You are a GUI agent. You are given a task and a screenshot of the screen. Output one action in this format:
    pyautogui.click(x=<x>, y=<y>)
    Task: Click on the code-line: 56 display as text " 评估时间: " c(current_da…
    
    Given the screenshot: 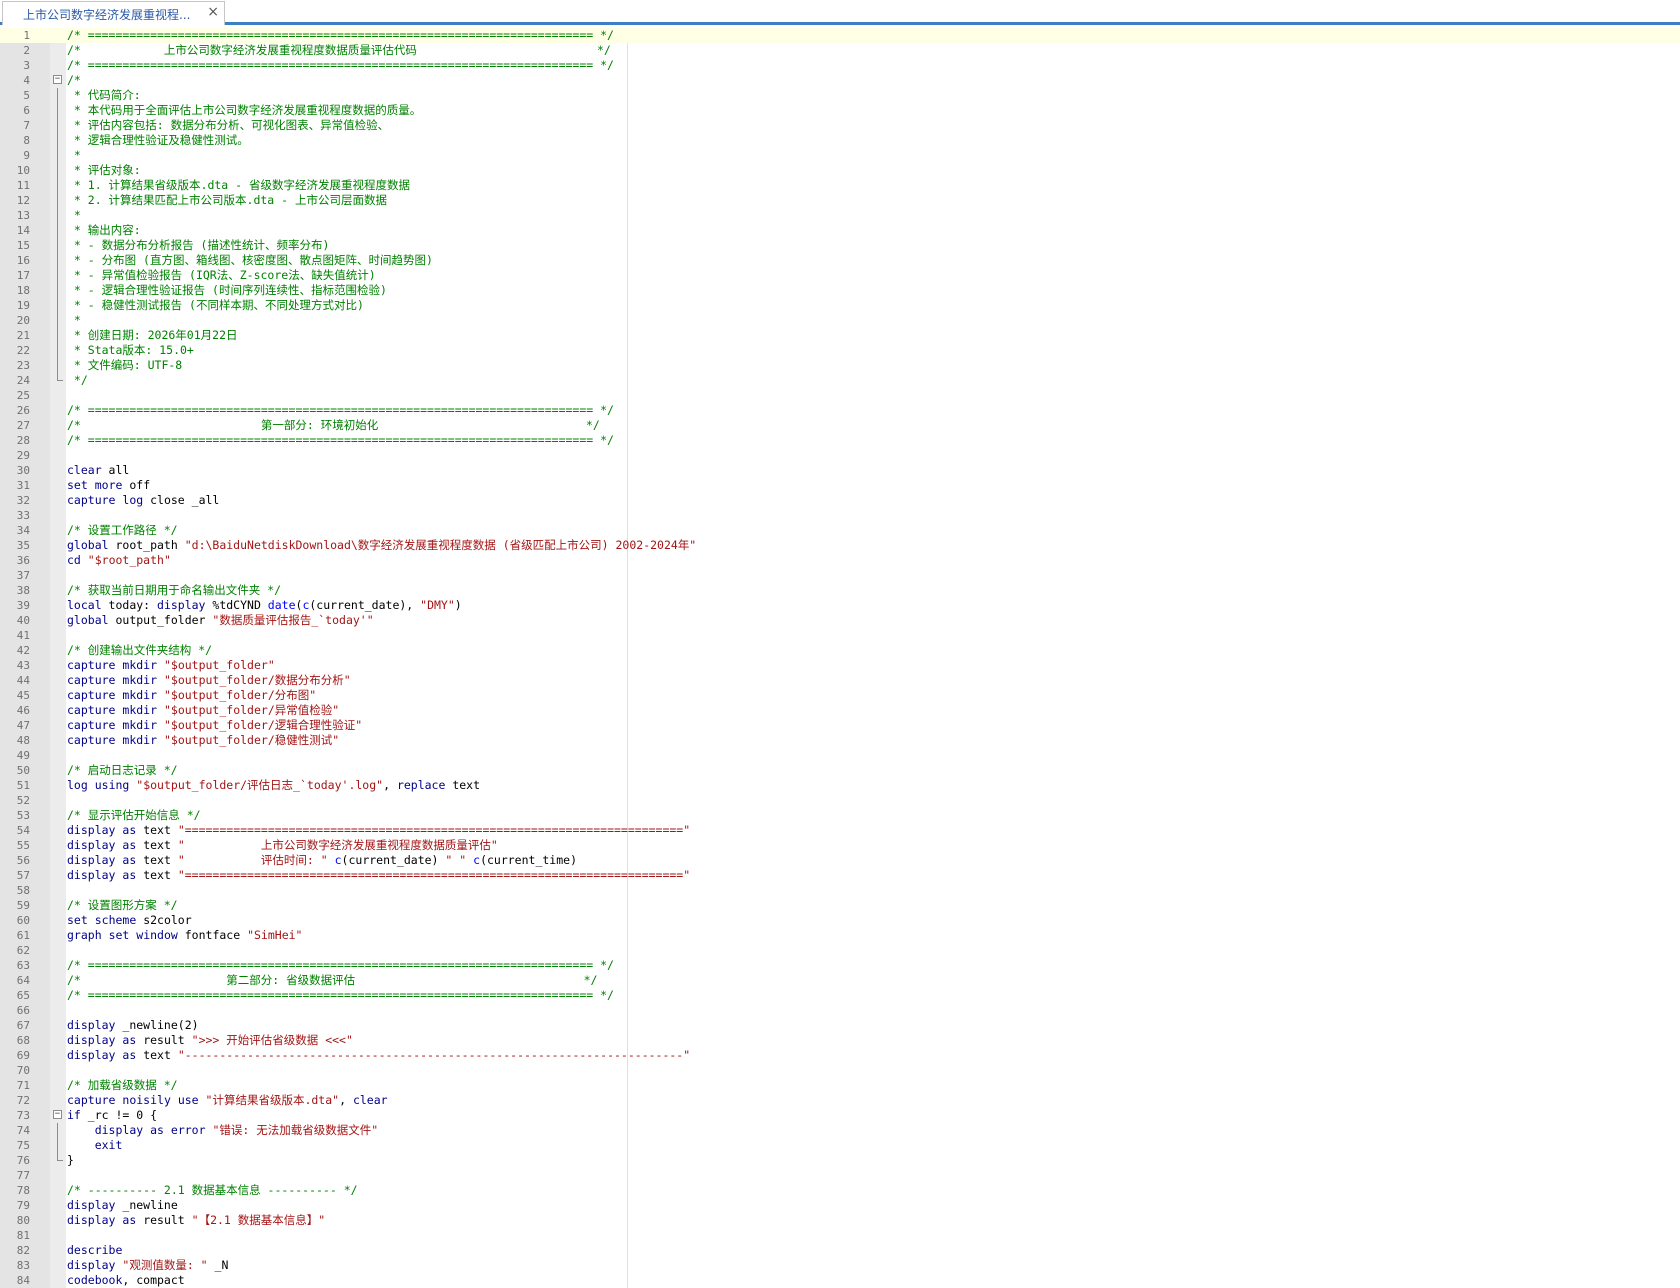 What is the action you would take?
    pyautogui.click(x=840, y=860)
    